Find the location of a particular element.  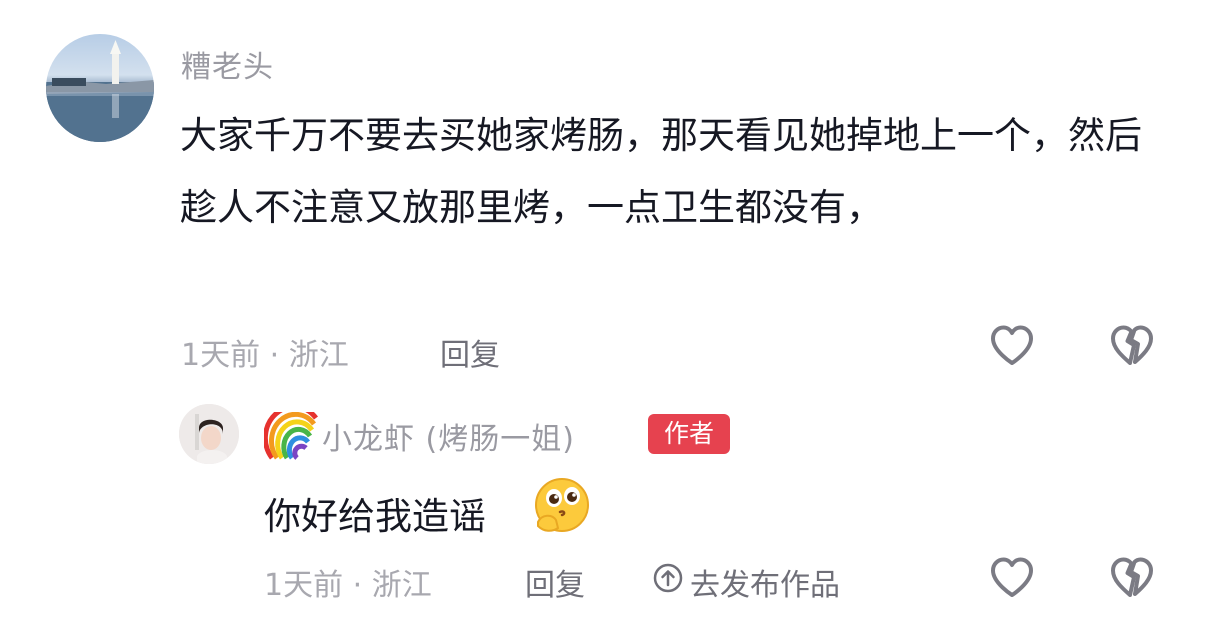

comment-reply-button: 回复 is located at coordinates (470, 352).